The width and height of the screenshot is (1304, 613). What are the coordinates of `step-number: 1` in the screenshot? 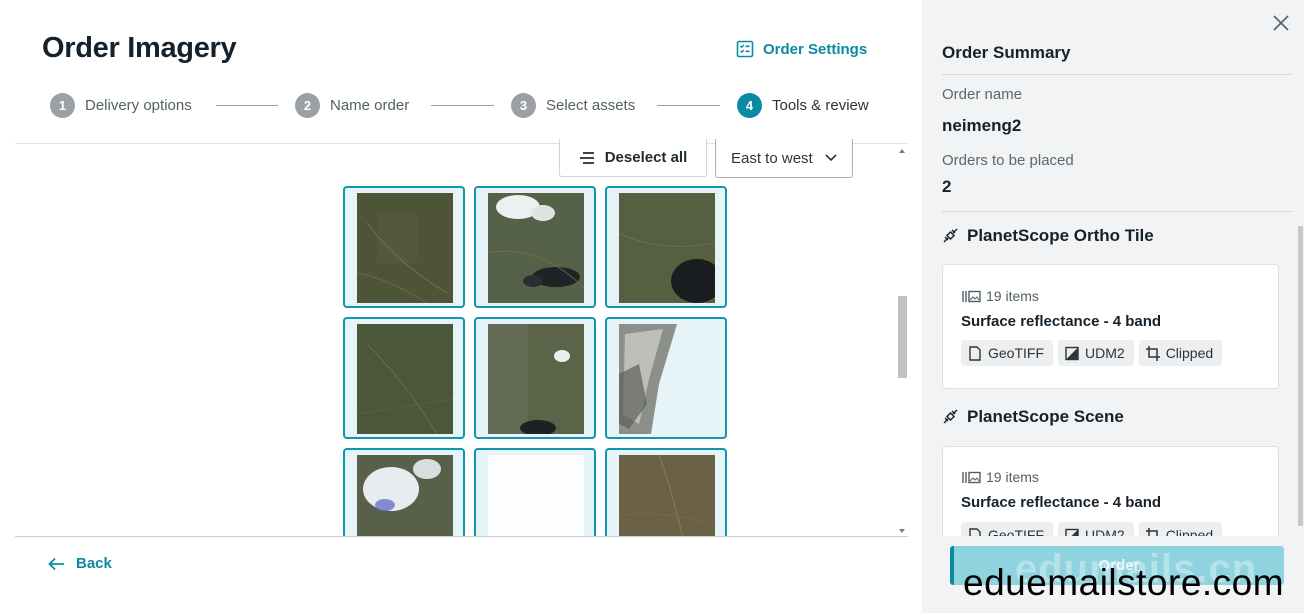 It's located at (62, 105).